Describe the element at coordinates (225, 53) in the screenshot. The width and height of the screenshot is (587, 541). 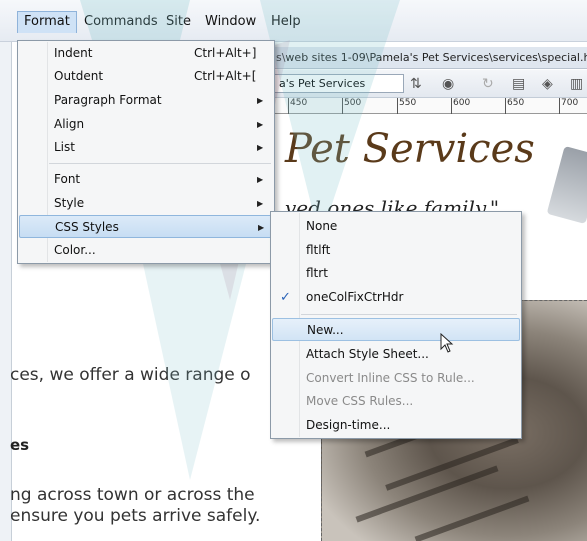
I see `menu-item-shortcut: Ctrl+Alt+]` at that location.